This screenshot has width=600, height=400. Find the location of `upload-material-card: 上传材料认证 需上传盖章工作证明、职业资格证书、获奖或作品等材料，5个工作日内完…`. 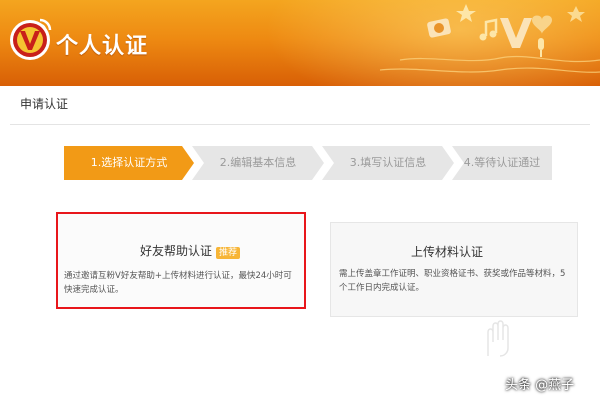

upload-material-card: 上传材料认证 需上传盖章工作证明、职业资格证书、获奖或作品等材料，5个工作日内完… is located at coordinates (454, 269).